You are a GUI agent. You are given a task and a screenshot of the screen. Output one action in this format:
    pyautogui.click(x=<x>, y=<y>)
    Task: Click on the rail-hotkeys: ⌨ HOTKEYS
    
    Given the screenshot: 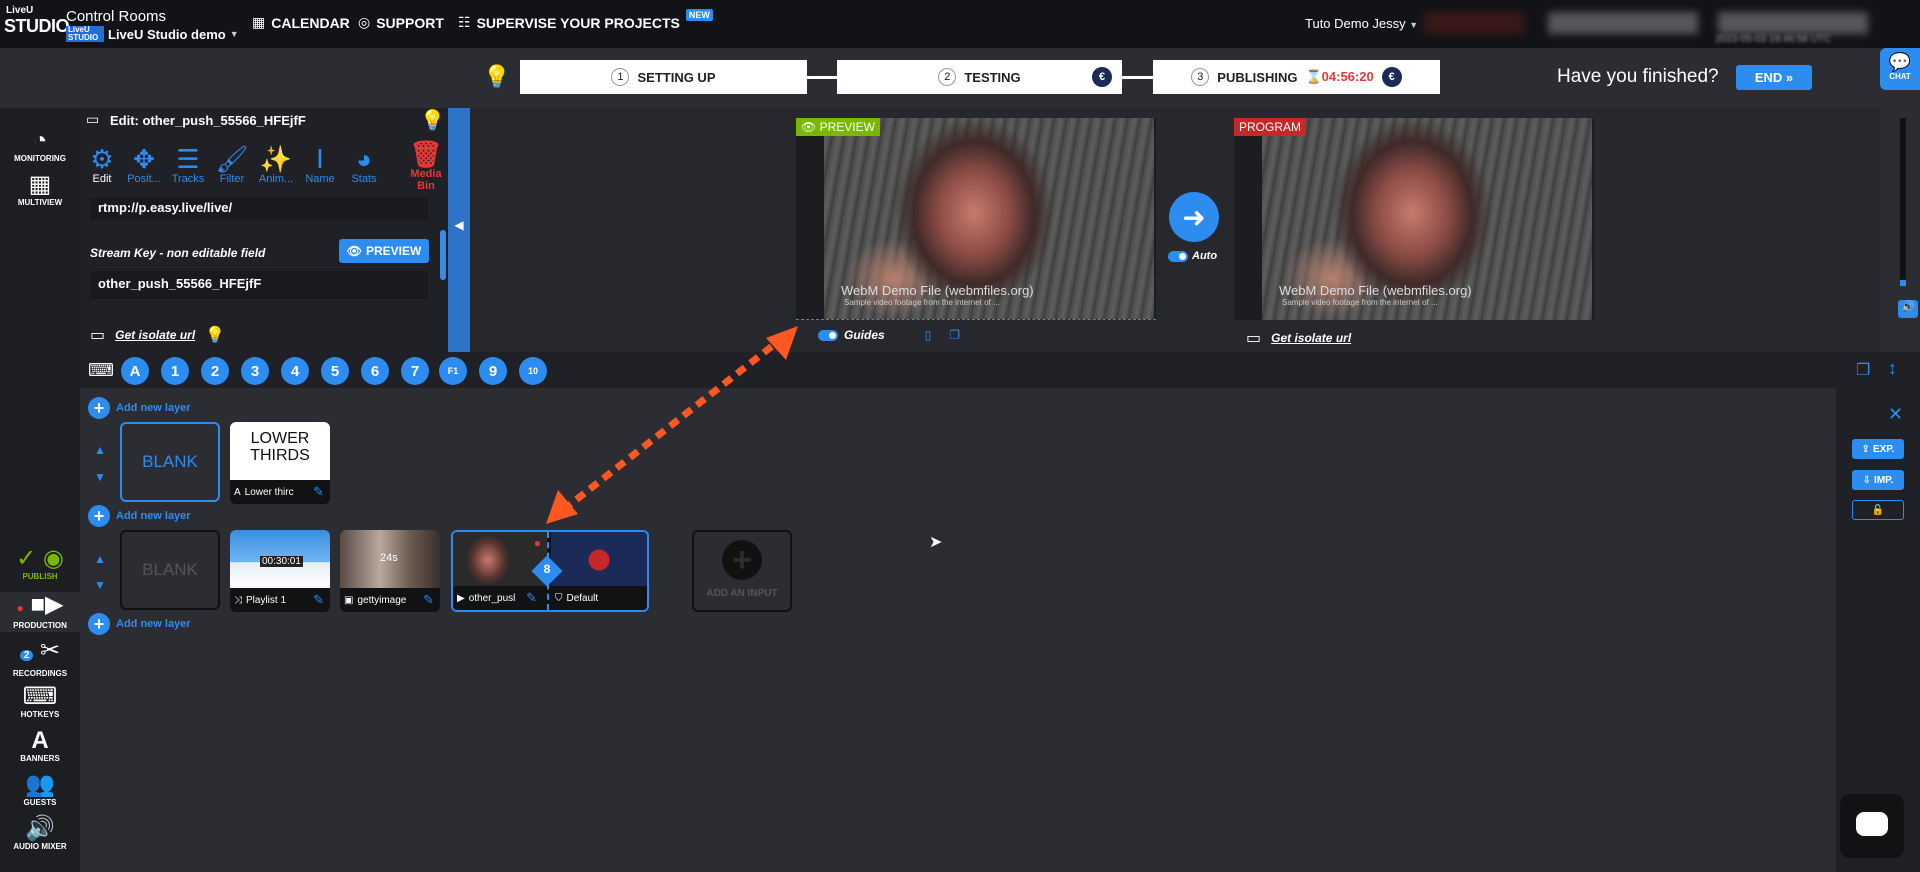 What is the action you would take?
    pyautogui.click(x=40, y=702)
    